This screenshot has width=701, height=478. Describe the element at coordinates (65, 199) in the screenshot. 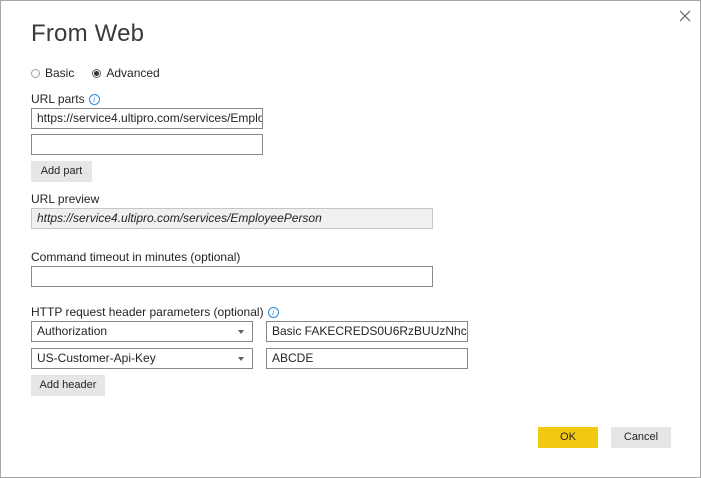

I see `url-preview-label: URL preview` at that location.